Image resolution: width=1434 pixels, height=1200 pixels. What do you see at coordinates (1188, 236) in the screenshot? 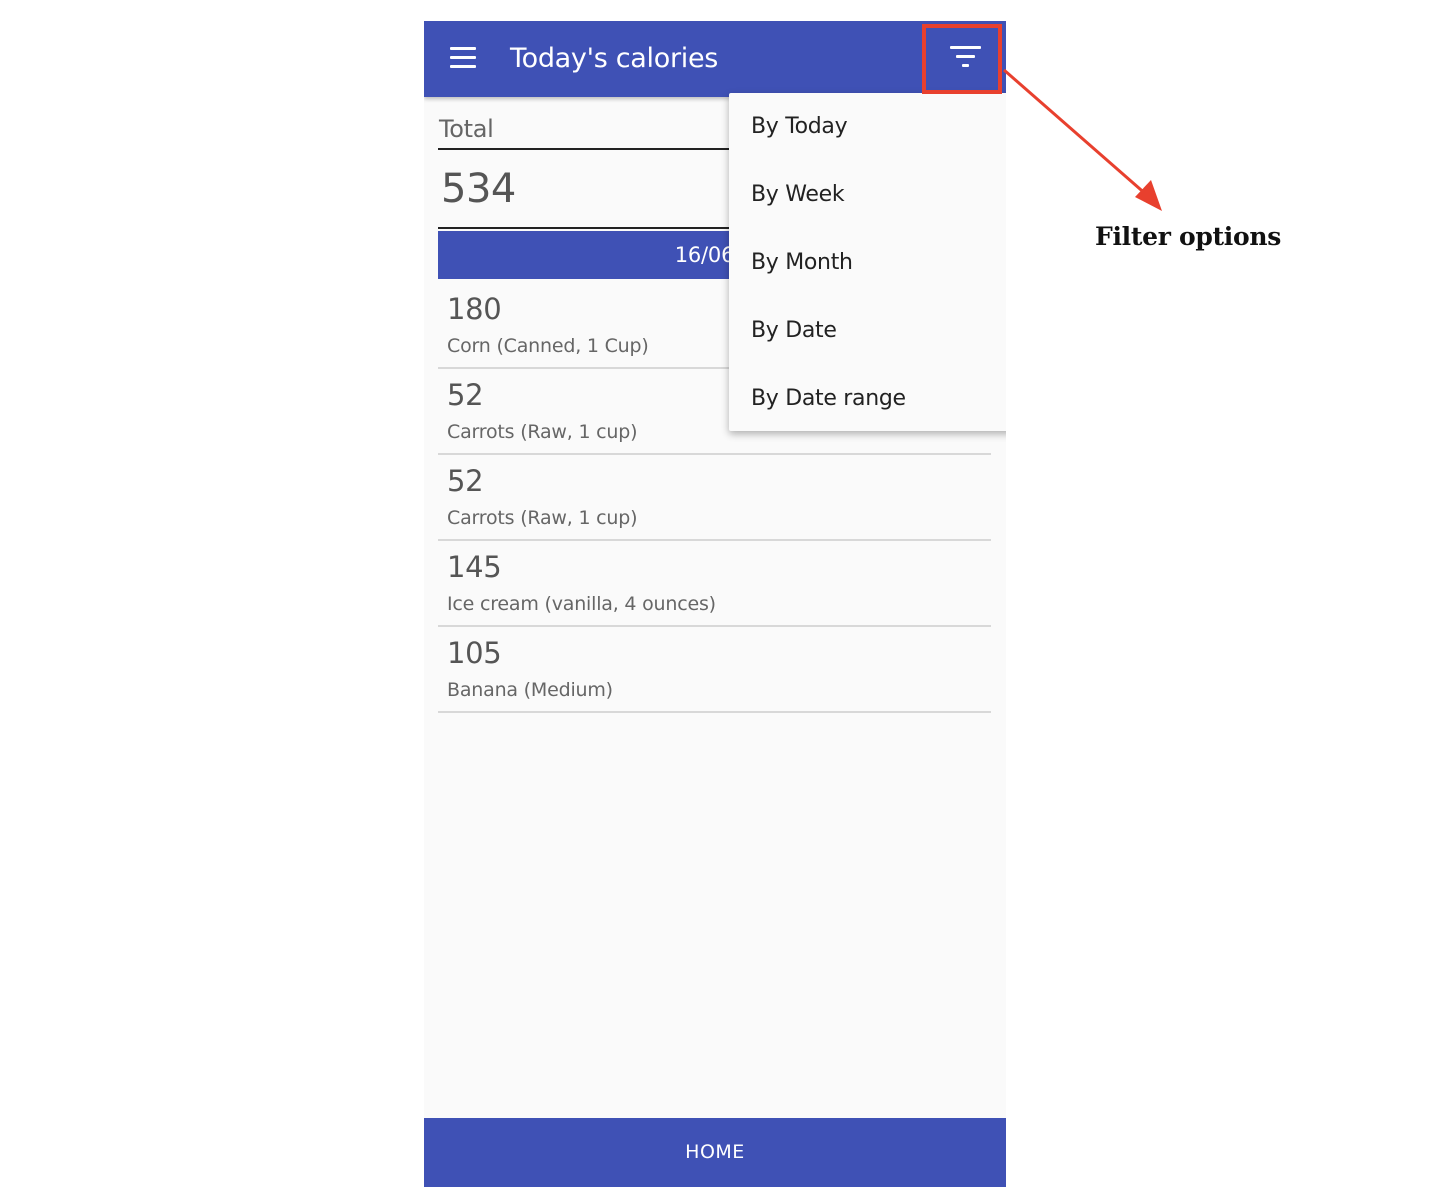
I see `annotation-label: Filter options` at bounding box center [1188, 236].